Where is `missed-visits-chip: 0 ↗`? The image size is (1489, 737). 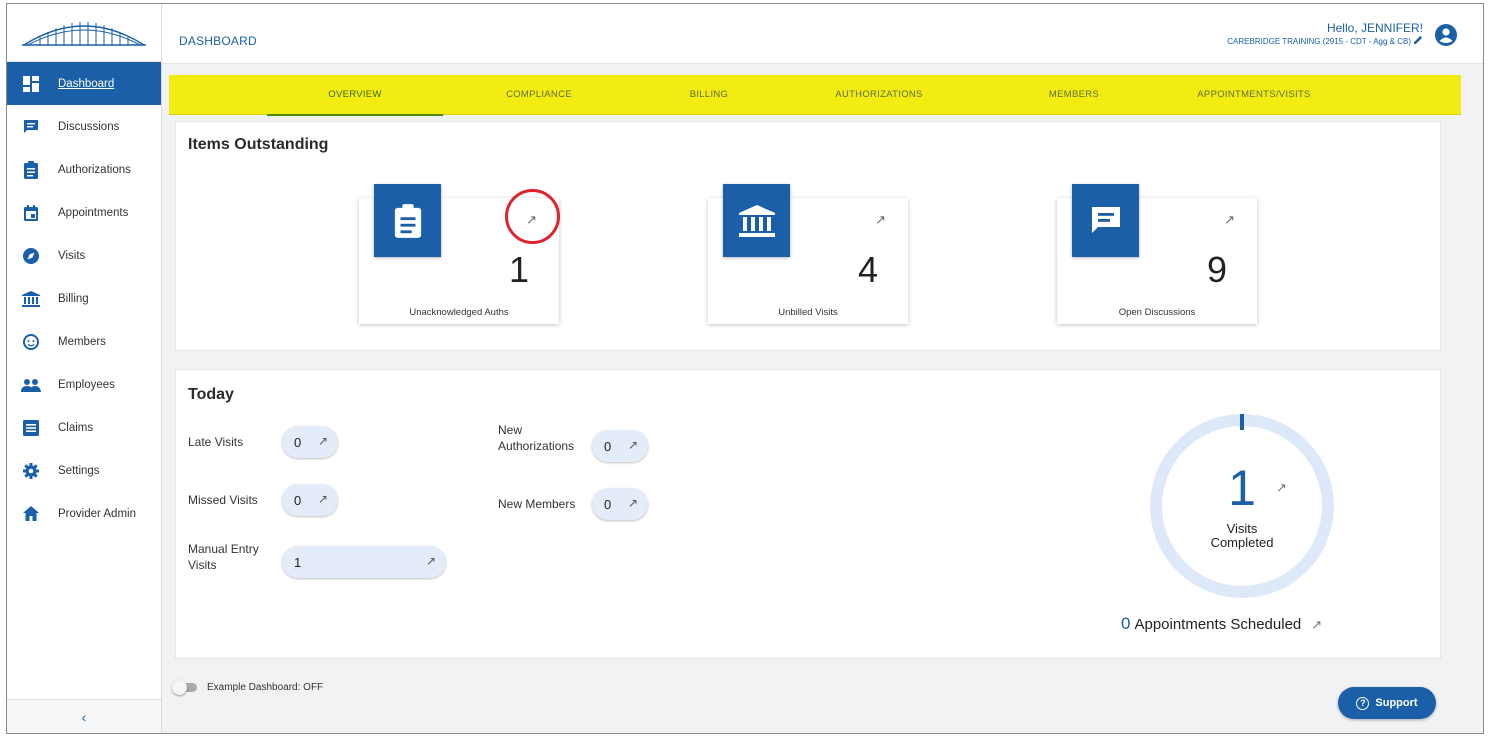 missed-visits-chip: 0 ↗ is located at coordinates (310, 500).